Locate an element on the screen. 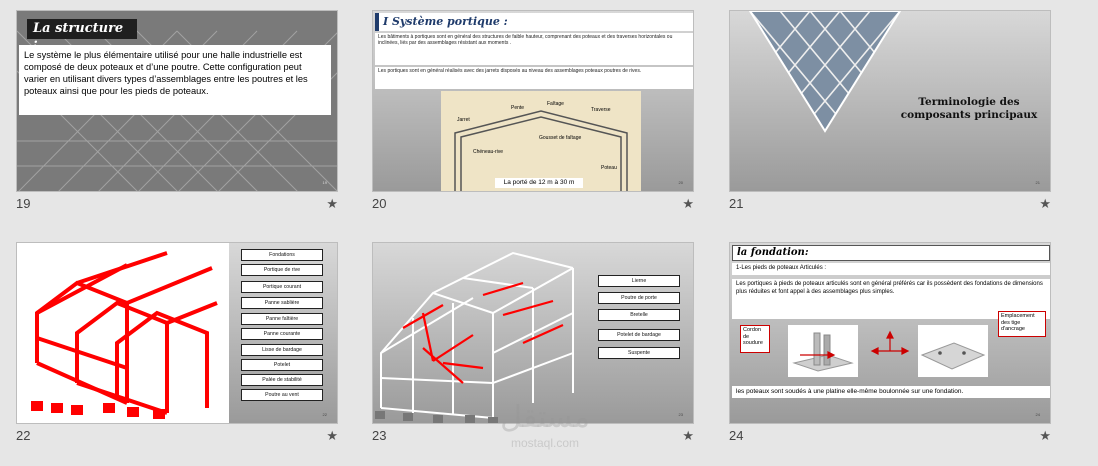 The width and height of the screenshot is (1098, 466). slide-number: 21 is located at coordinates (736, 203).